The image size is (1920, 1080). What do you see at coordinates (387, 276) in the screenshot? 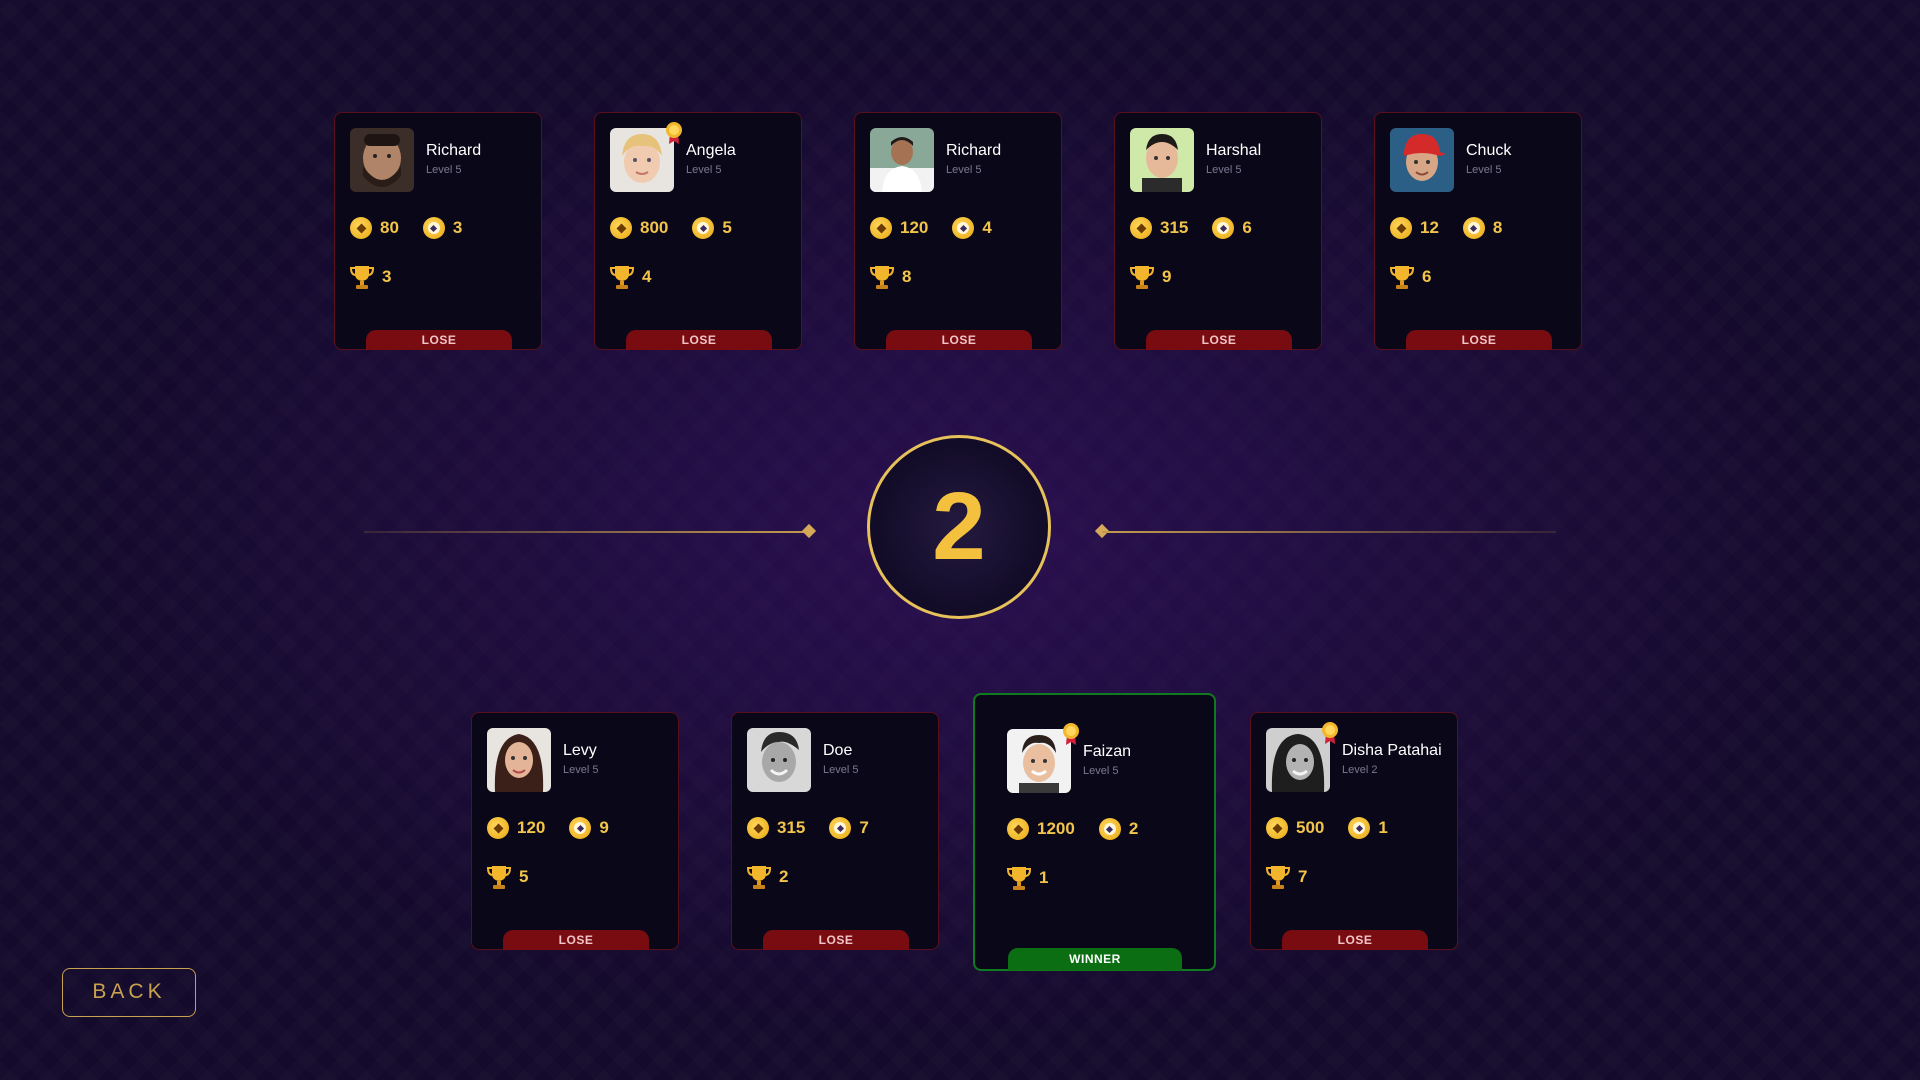
I see `trophy-count: 3` at bounding box center [387, 276].